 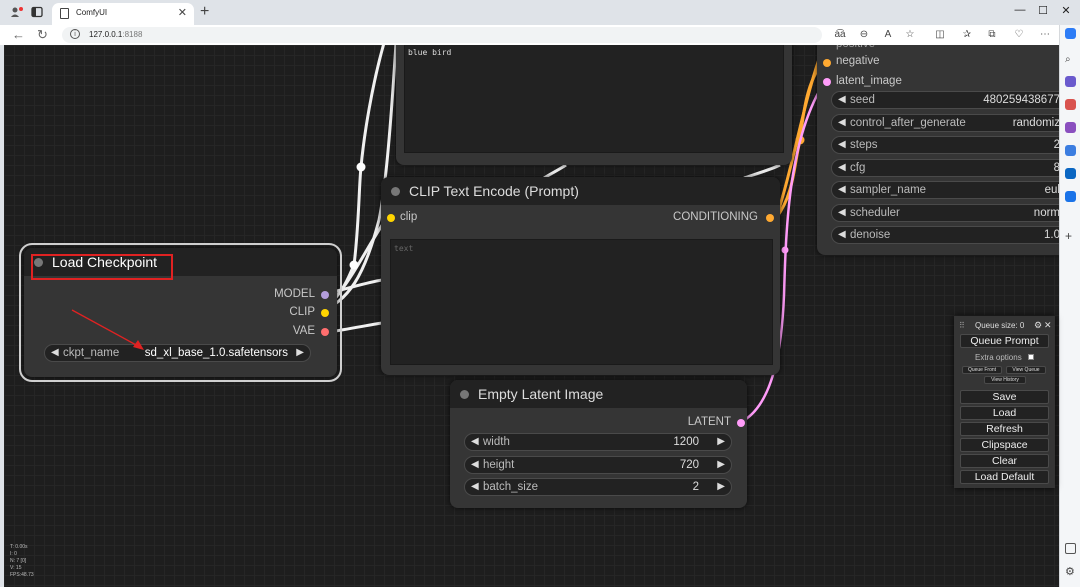 I want to click on search-icon: ⌕, so click(x=1070, y=59).